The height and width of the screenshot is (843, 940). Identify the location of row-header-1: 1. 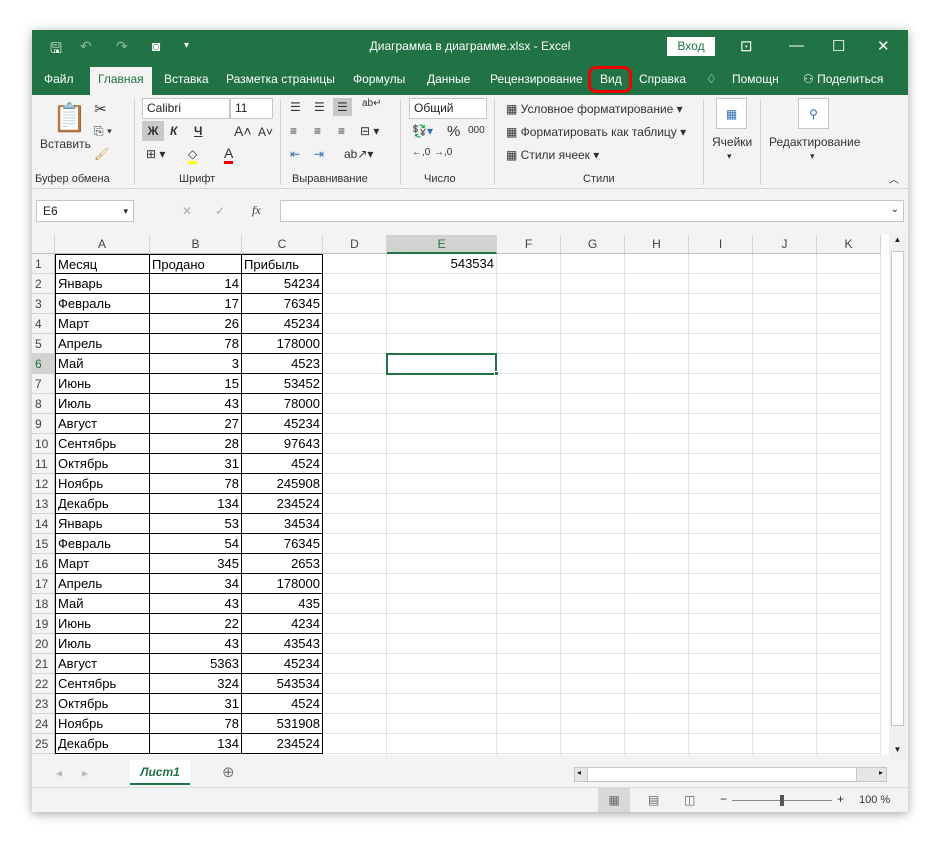
(43, 264).